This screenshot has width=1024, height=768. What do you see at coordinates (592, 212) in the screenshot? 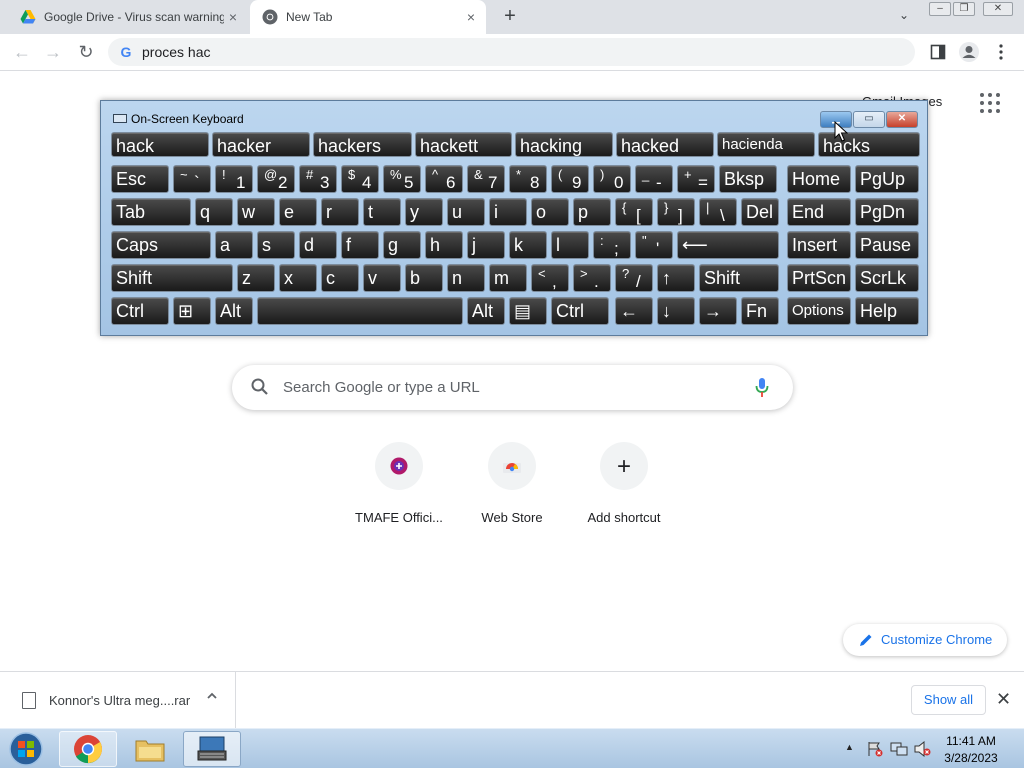
I see `key-p: p` at bounding box center [592, 212].